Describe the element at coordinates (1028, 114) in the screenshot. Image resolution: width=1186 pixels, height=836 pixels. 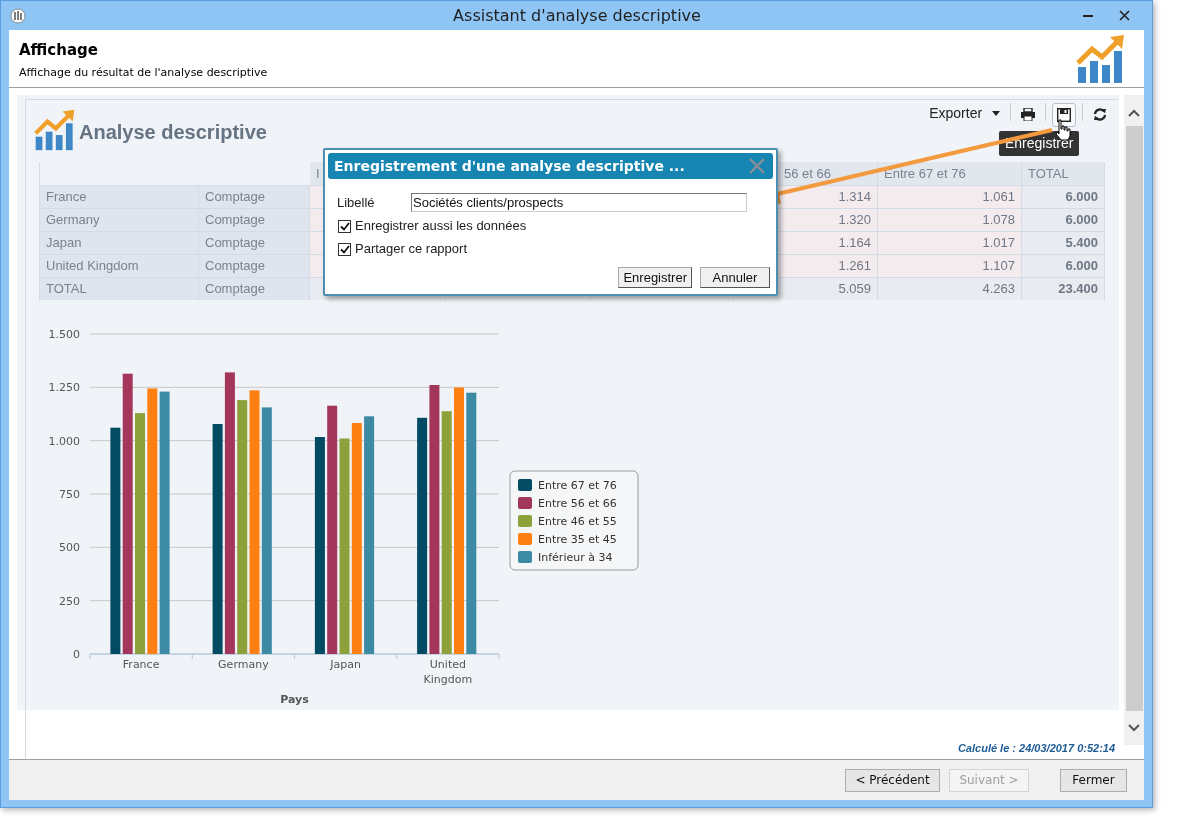
I see `print-icon` at that location.